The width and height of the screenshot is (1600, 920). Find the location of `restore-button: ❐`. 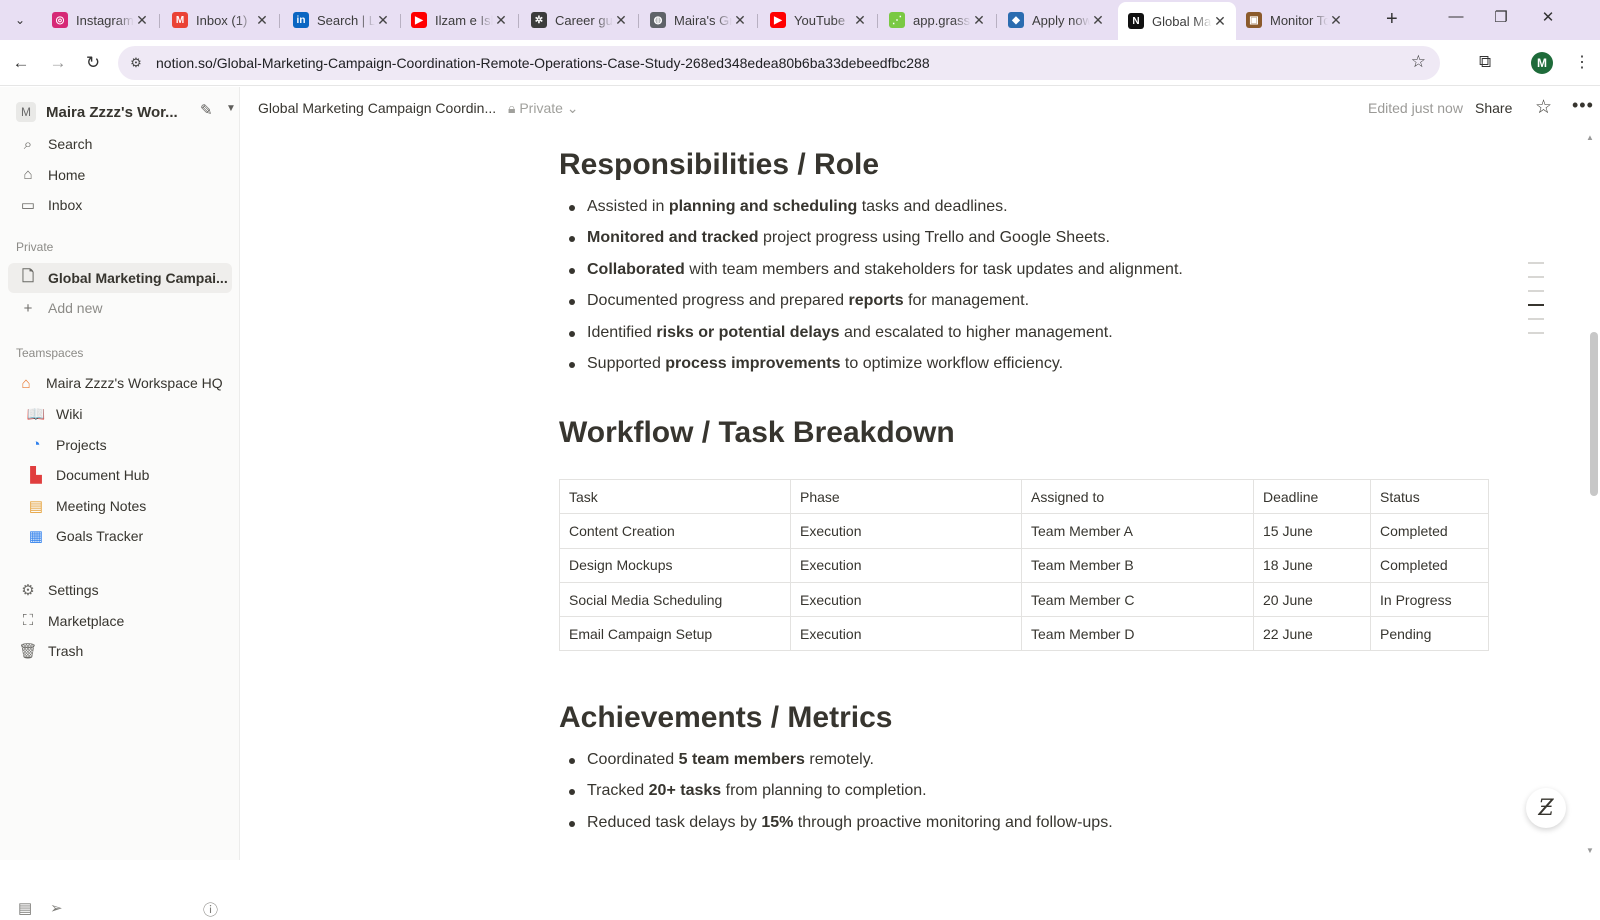

restore-button: ❐ is located at coordinates (1501, 17).